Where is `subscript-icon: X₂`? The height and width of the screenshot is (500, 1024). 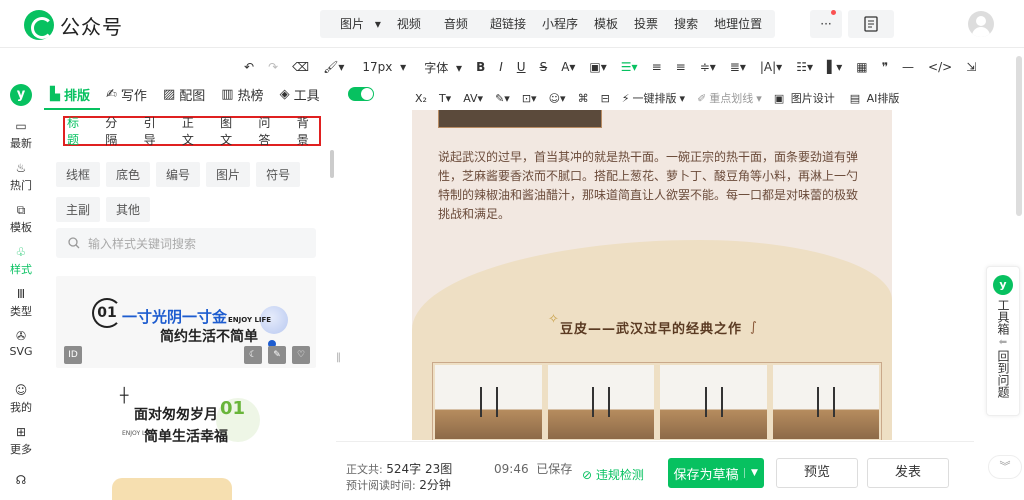 subscript-icon: X₂ is located at coordinates (421, 98).